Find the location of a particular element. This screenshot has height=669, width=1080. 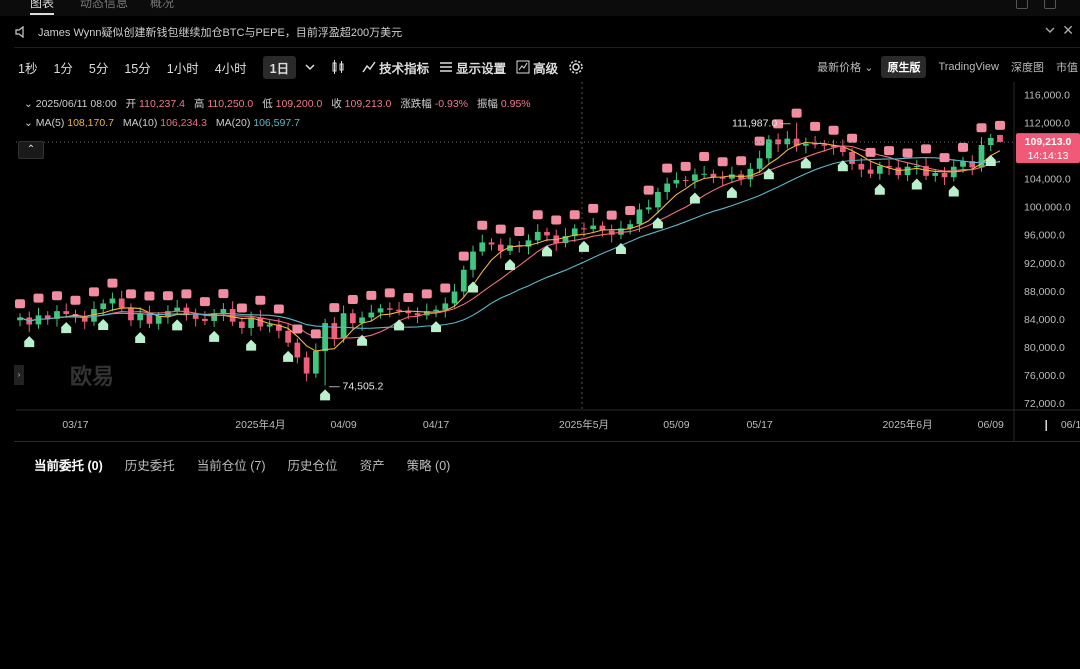

chevron-down-icon is located at coordinates (1050, 30).